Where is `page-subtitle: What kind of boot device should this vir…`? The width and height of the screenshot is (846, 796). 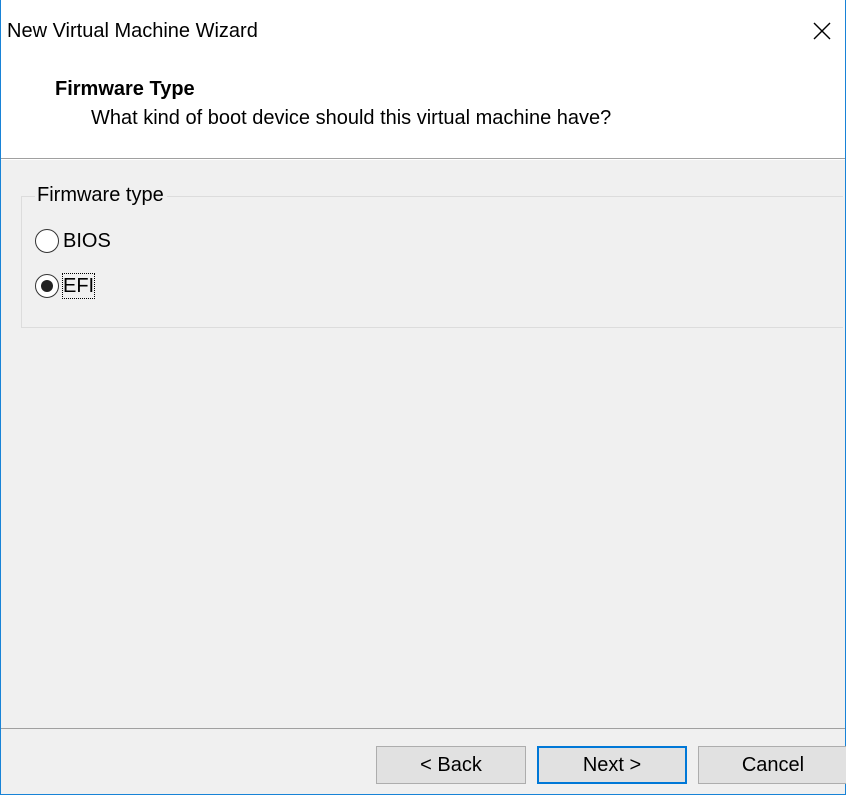 page-subtitle: What kind of boot device should this vir… is located at coordinates (351, 118).